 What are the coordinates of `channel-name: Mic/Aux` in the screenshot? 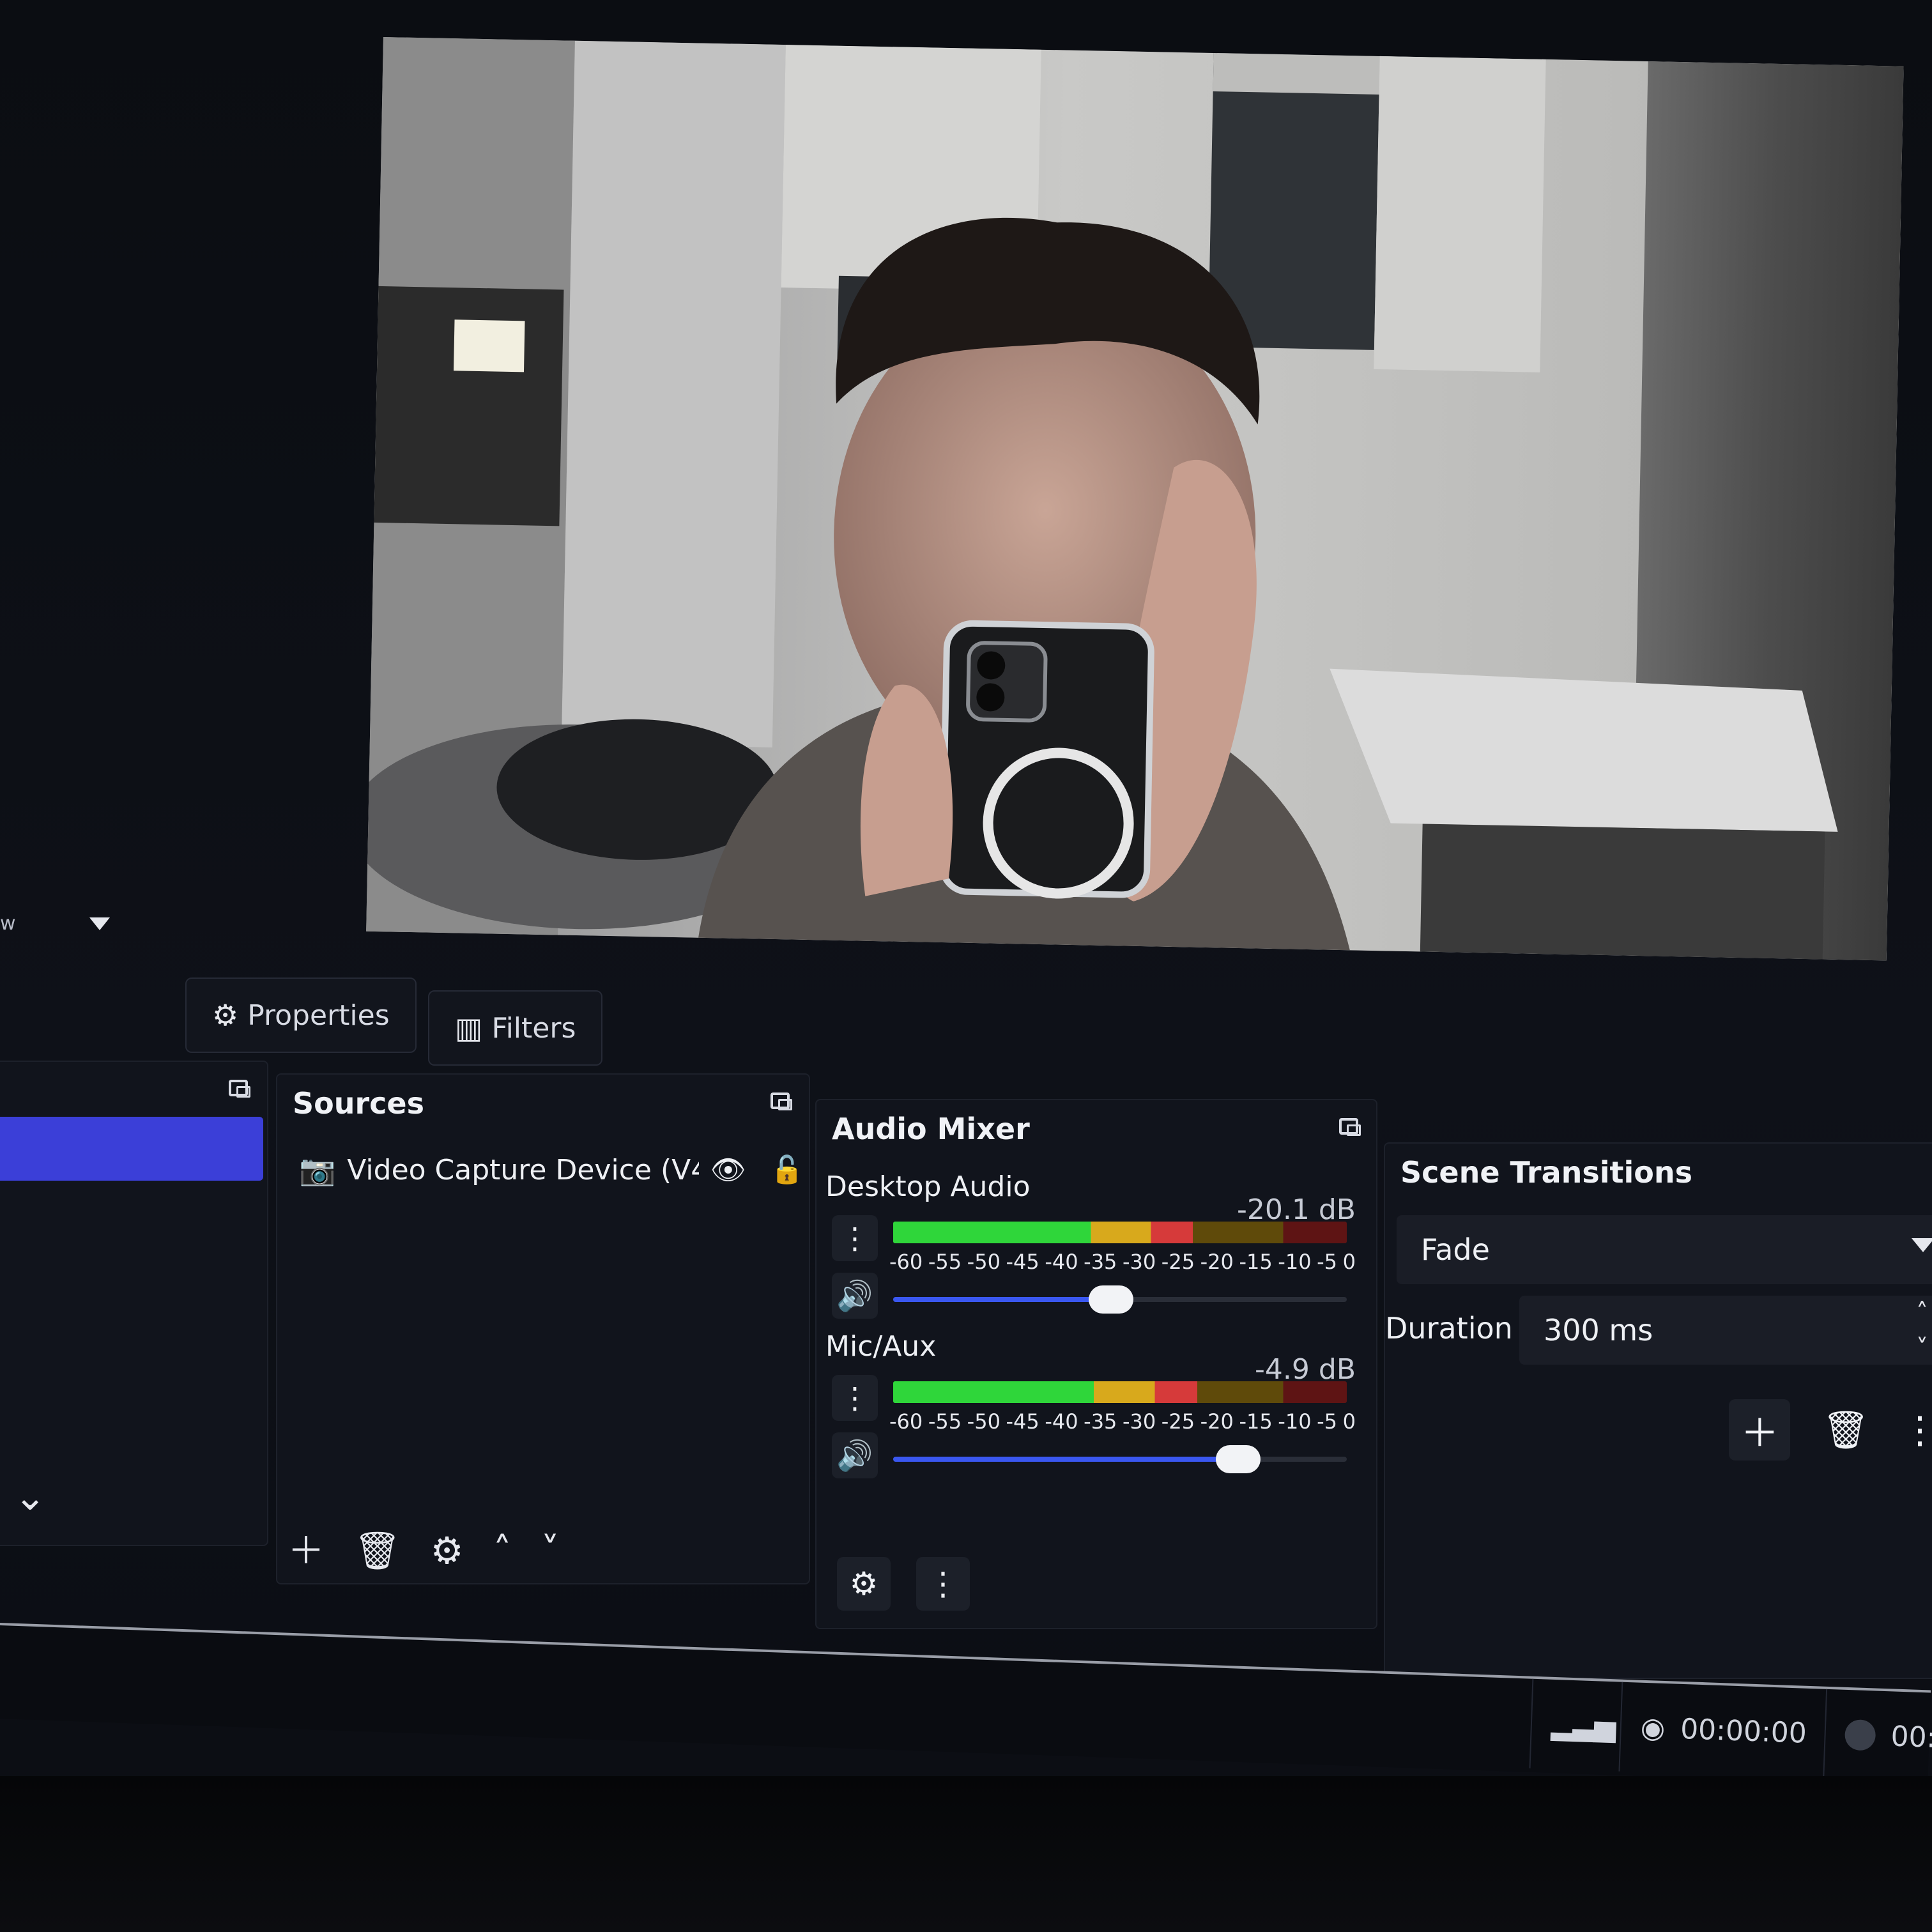 It's located at (881, 1346).